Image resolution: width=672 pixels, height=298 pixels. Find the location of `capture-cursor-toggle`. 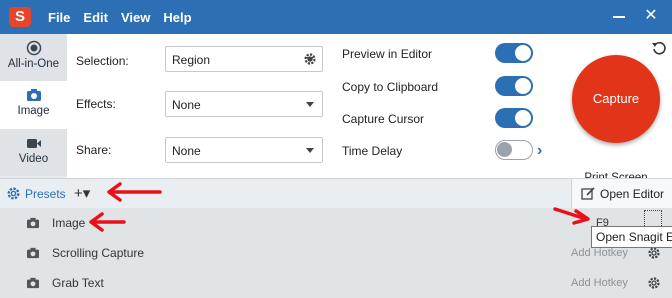

capture-cursor-toggle is located at coordinates (514, 118).